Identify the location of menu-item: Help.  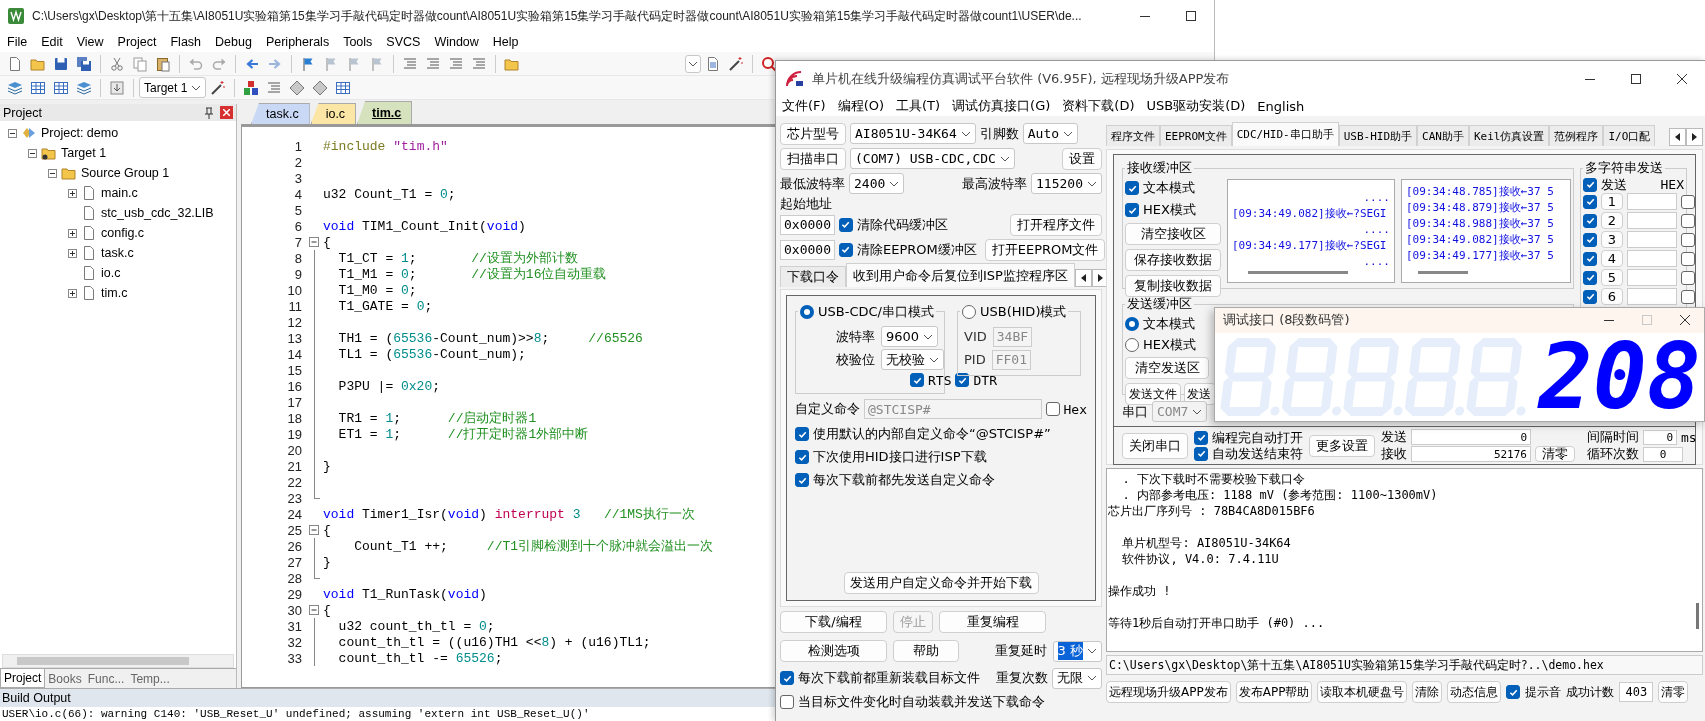
(505, 42).